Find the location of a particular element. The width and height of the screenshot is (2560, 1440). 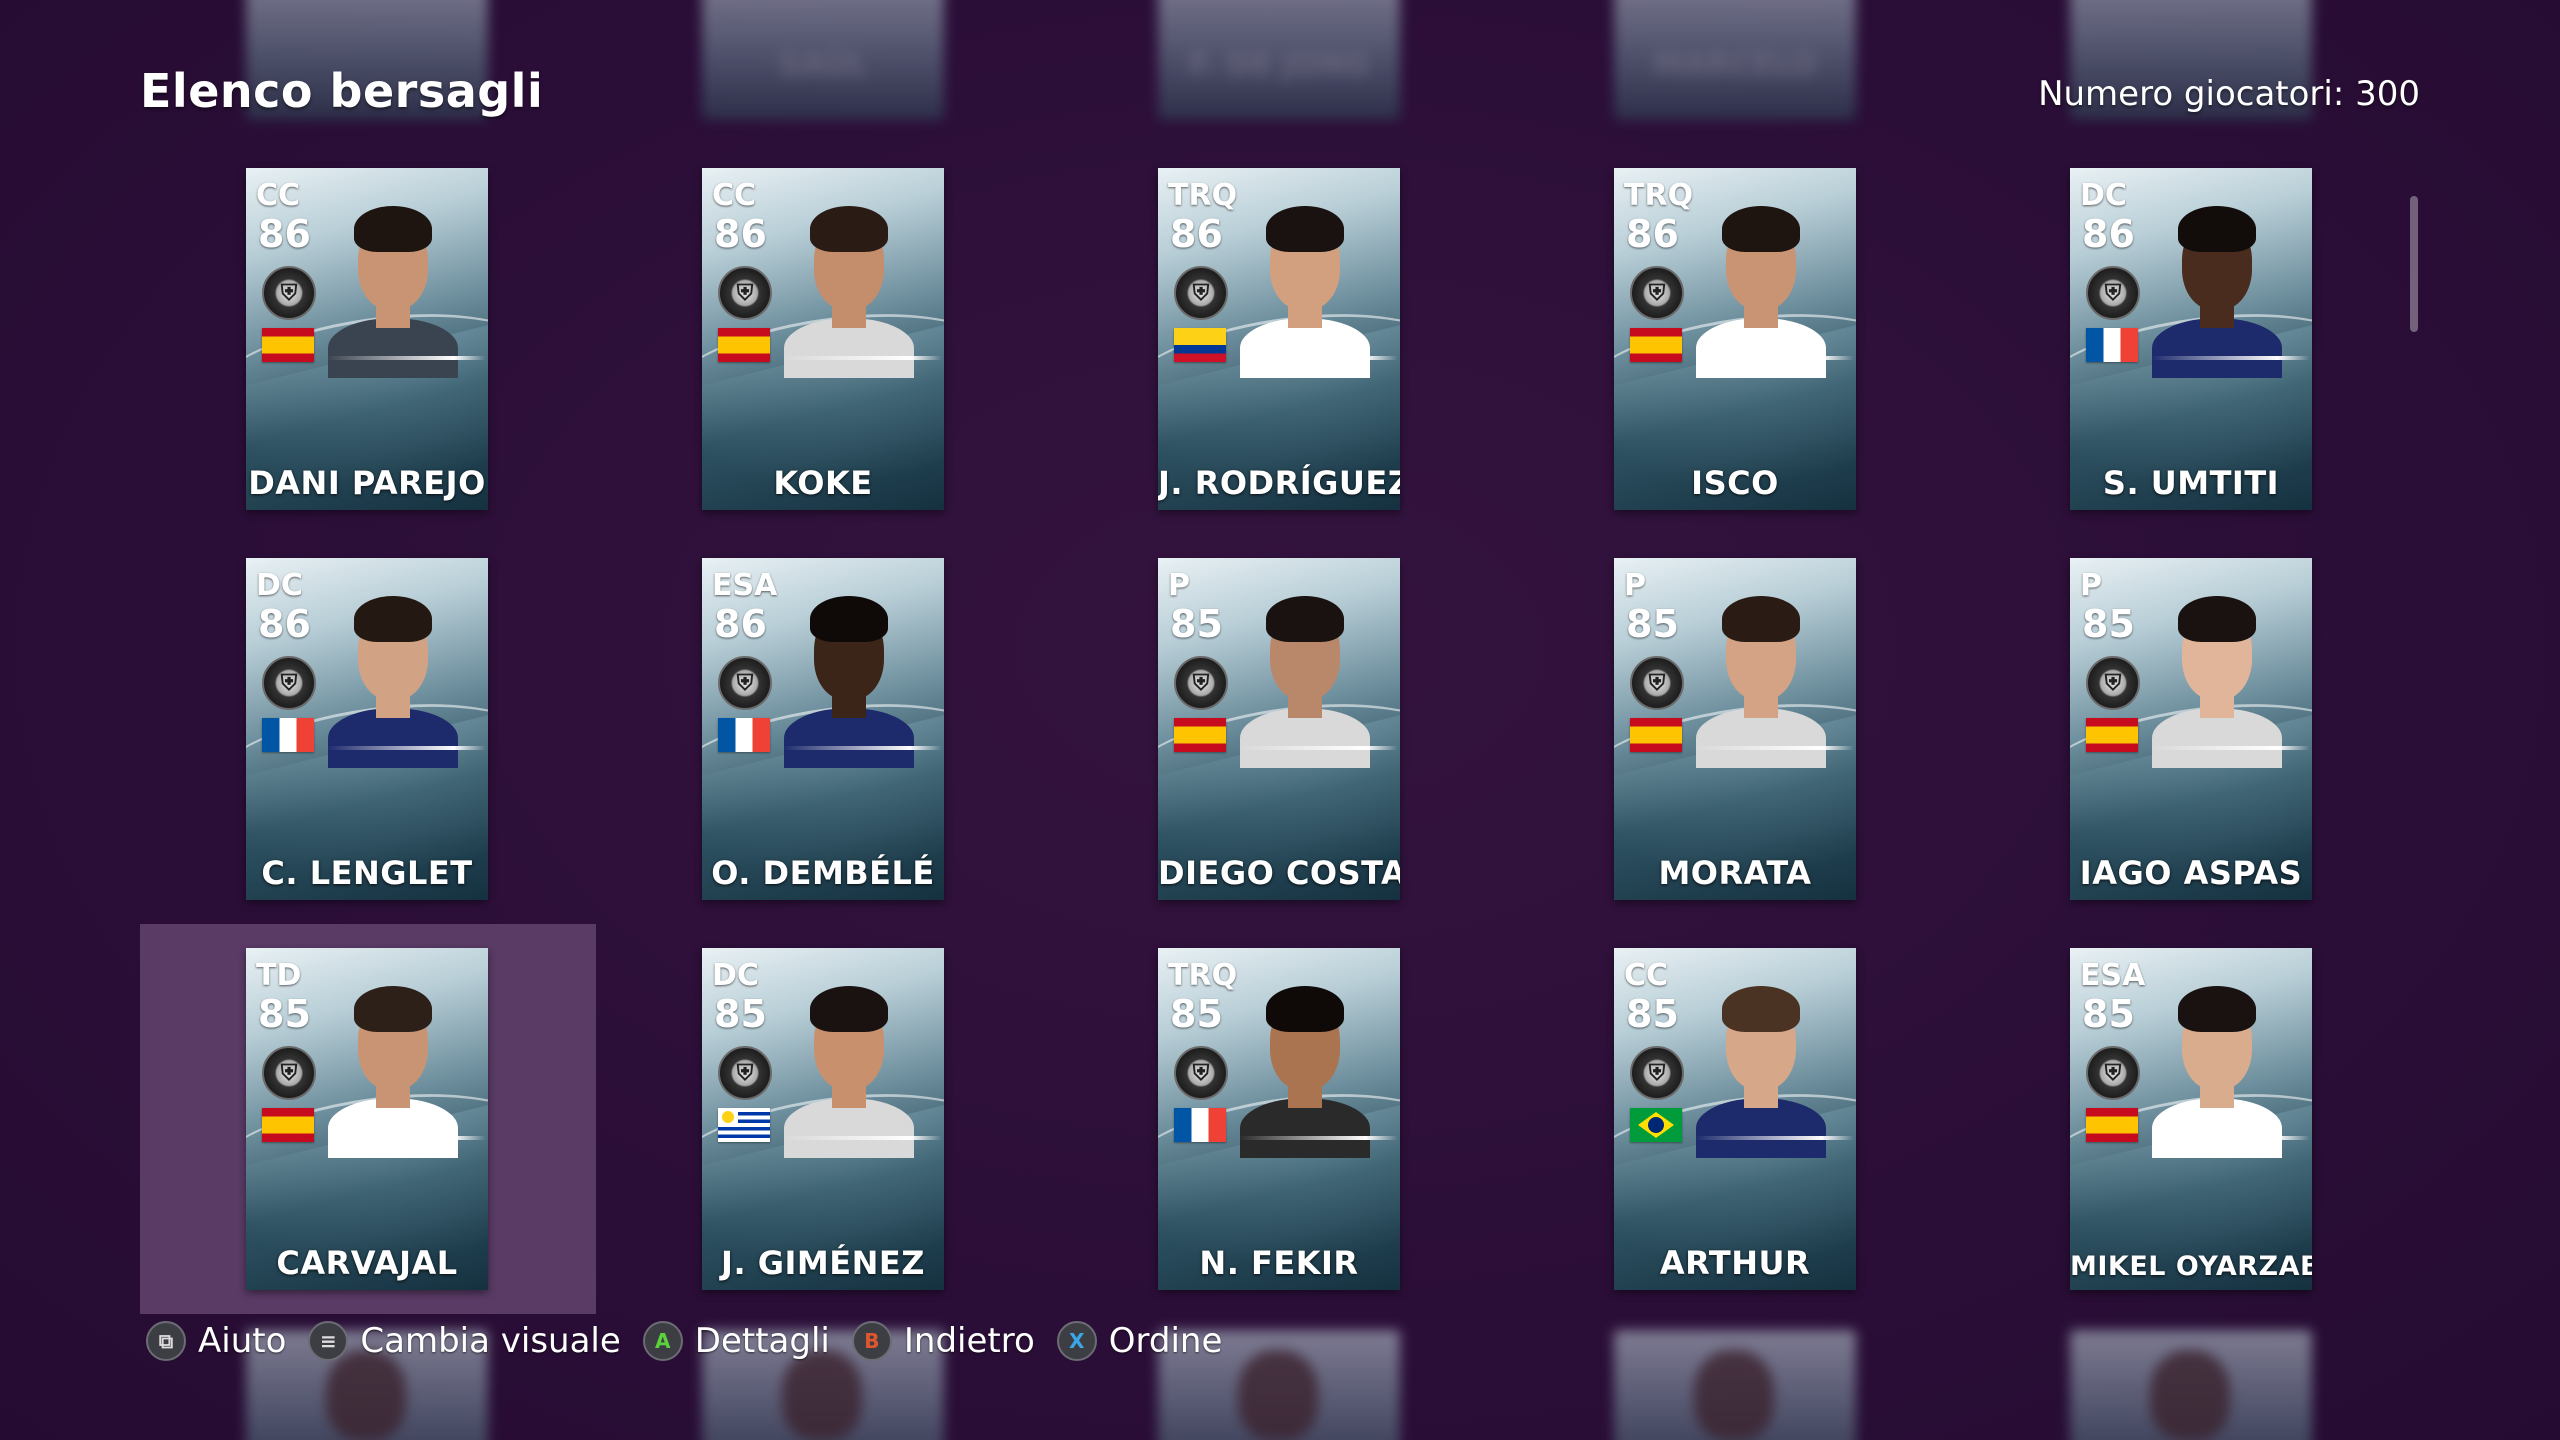

change-view-label: Cambia visuale is located at coordinates (490, 1341).